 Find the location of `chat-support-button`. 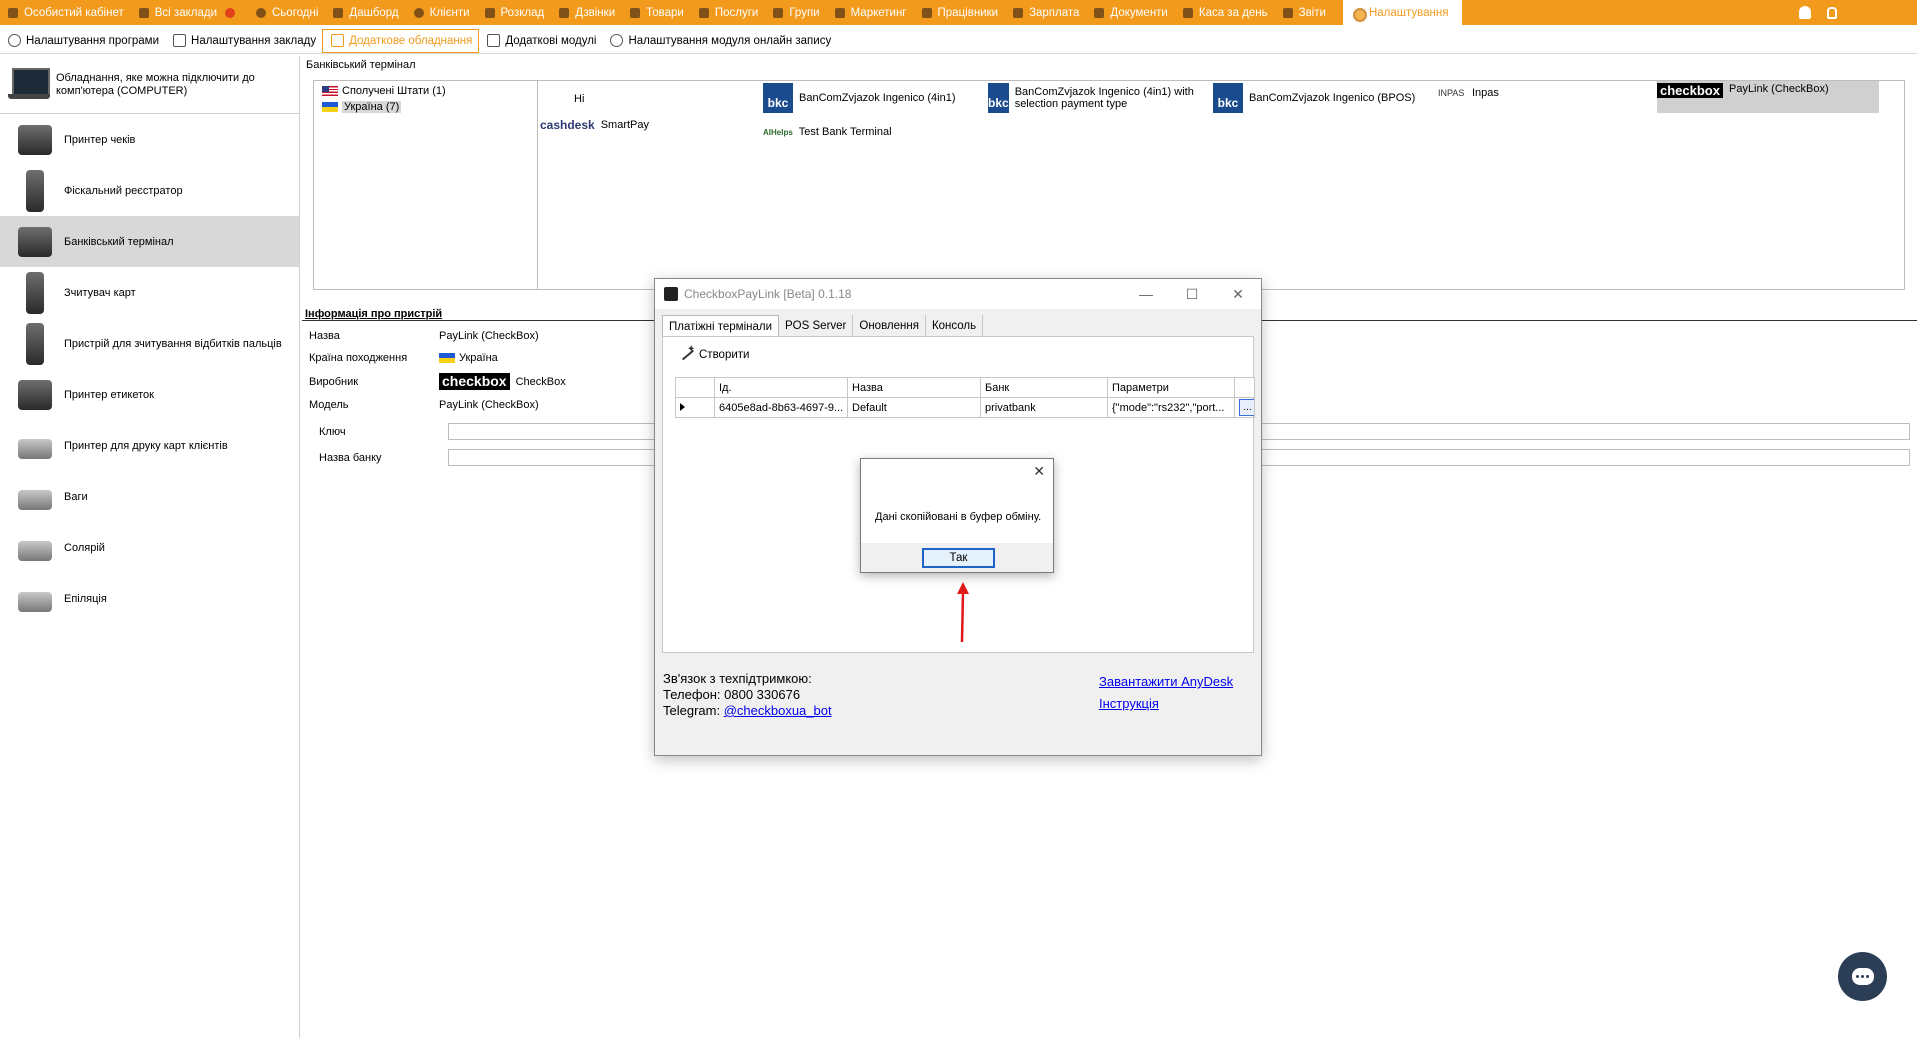

chat-support-button is located at coordinates (1862, 976).